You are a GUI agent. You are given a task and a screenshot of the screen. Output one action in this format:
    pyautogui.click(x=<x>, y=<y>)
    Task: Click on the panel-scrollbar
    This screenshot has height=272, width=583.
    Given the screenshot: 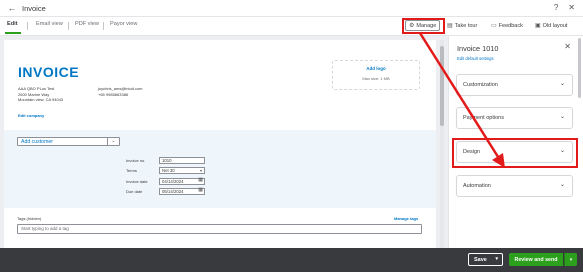 What is the action you would take?
    pyautogui.click(x=579, y=68)
    